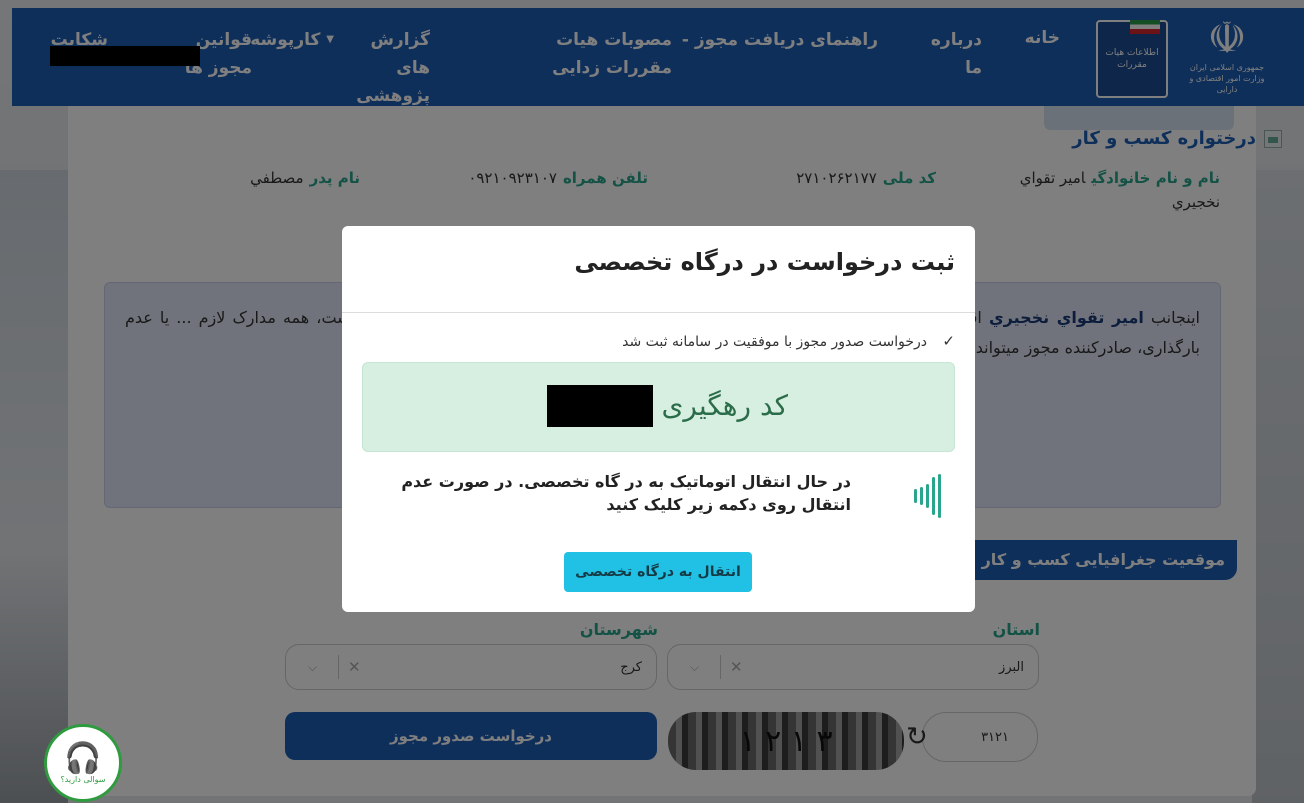  Describe the element at coordinates (764, 262) in the screenshot. I see `modal-title: ثبت درخواست در درگاه تخصصی` at that location.